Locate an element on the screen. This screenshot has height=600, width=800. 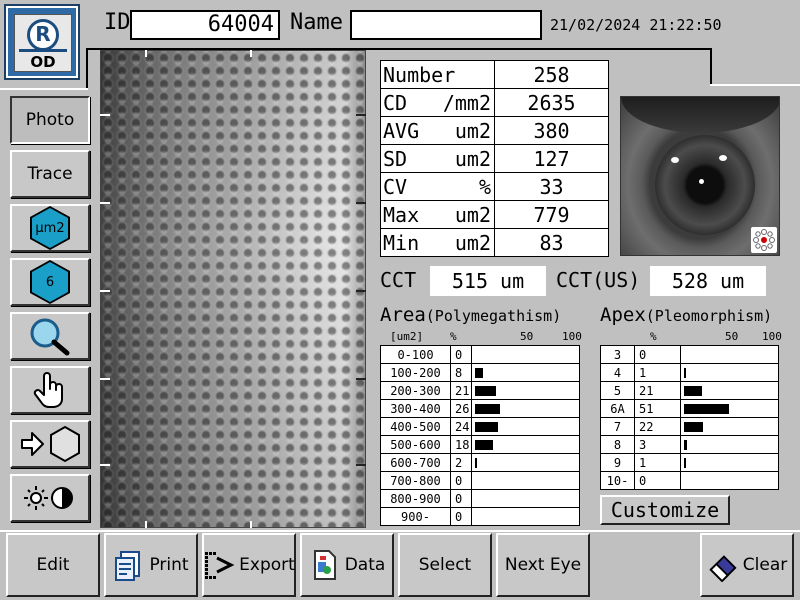
histogram-bin-label: 10- is located at coordinates (617, 480).